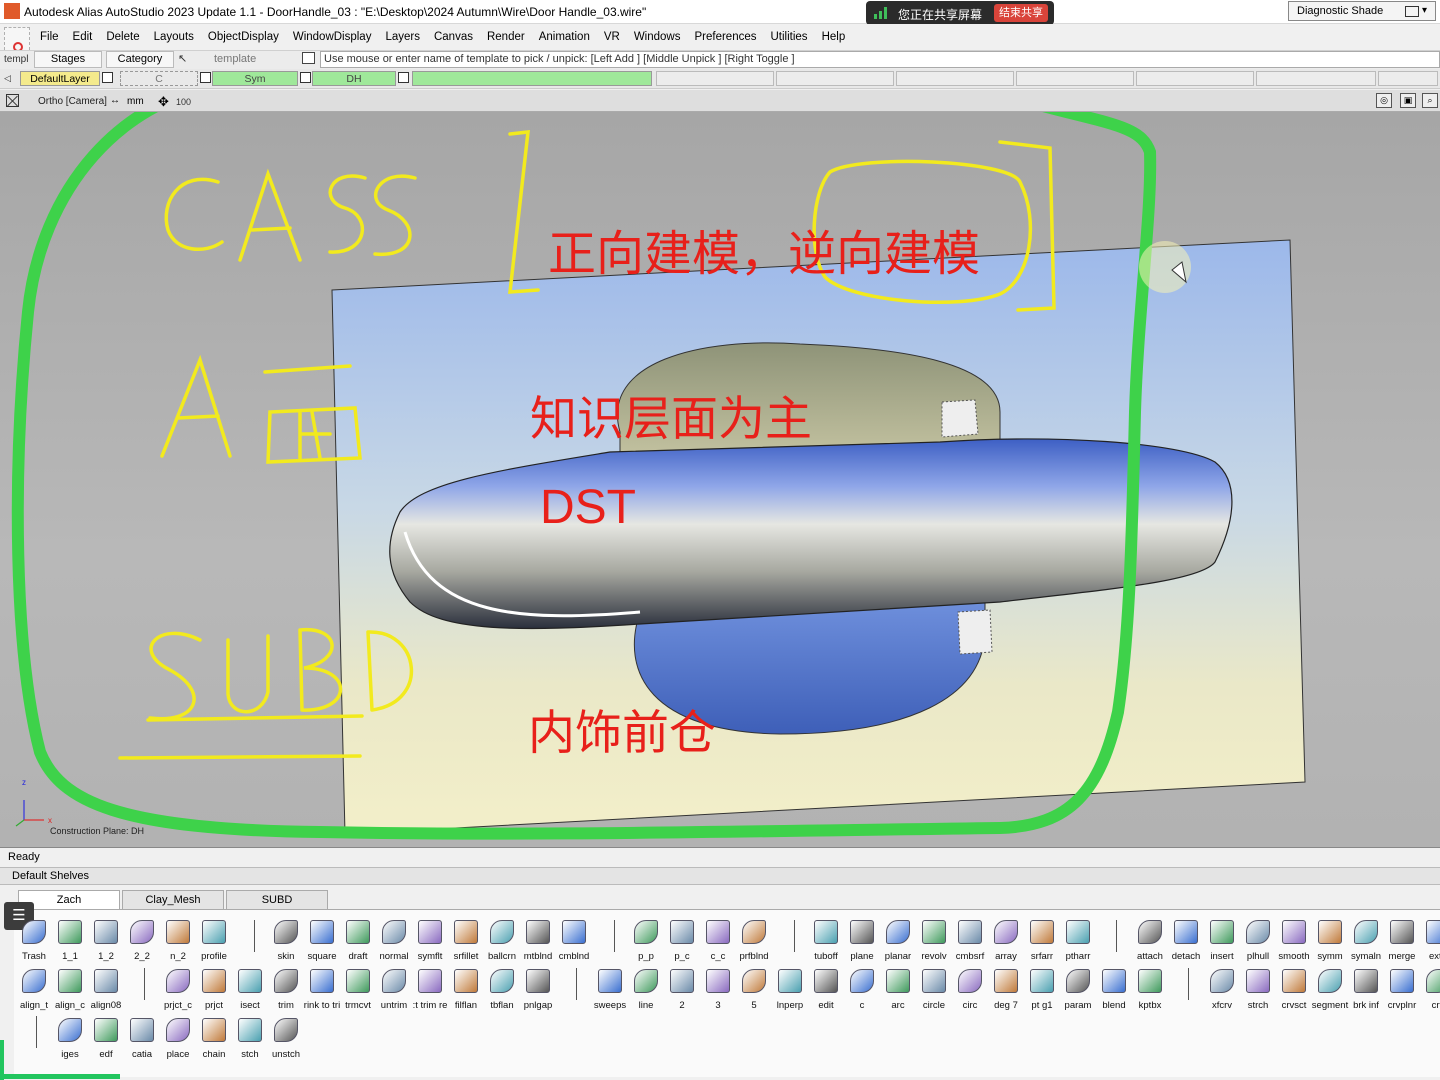  I want to click on shelf-tool-prfblnd: prfblnd, so click(754, 940).